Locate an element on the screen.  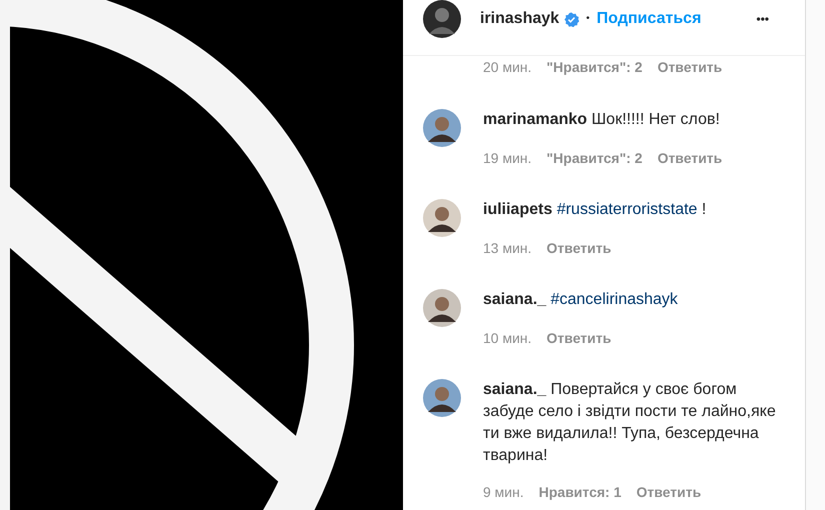
follow-link: Подписаться is located at coordinates (649, 19).